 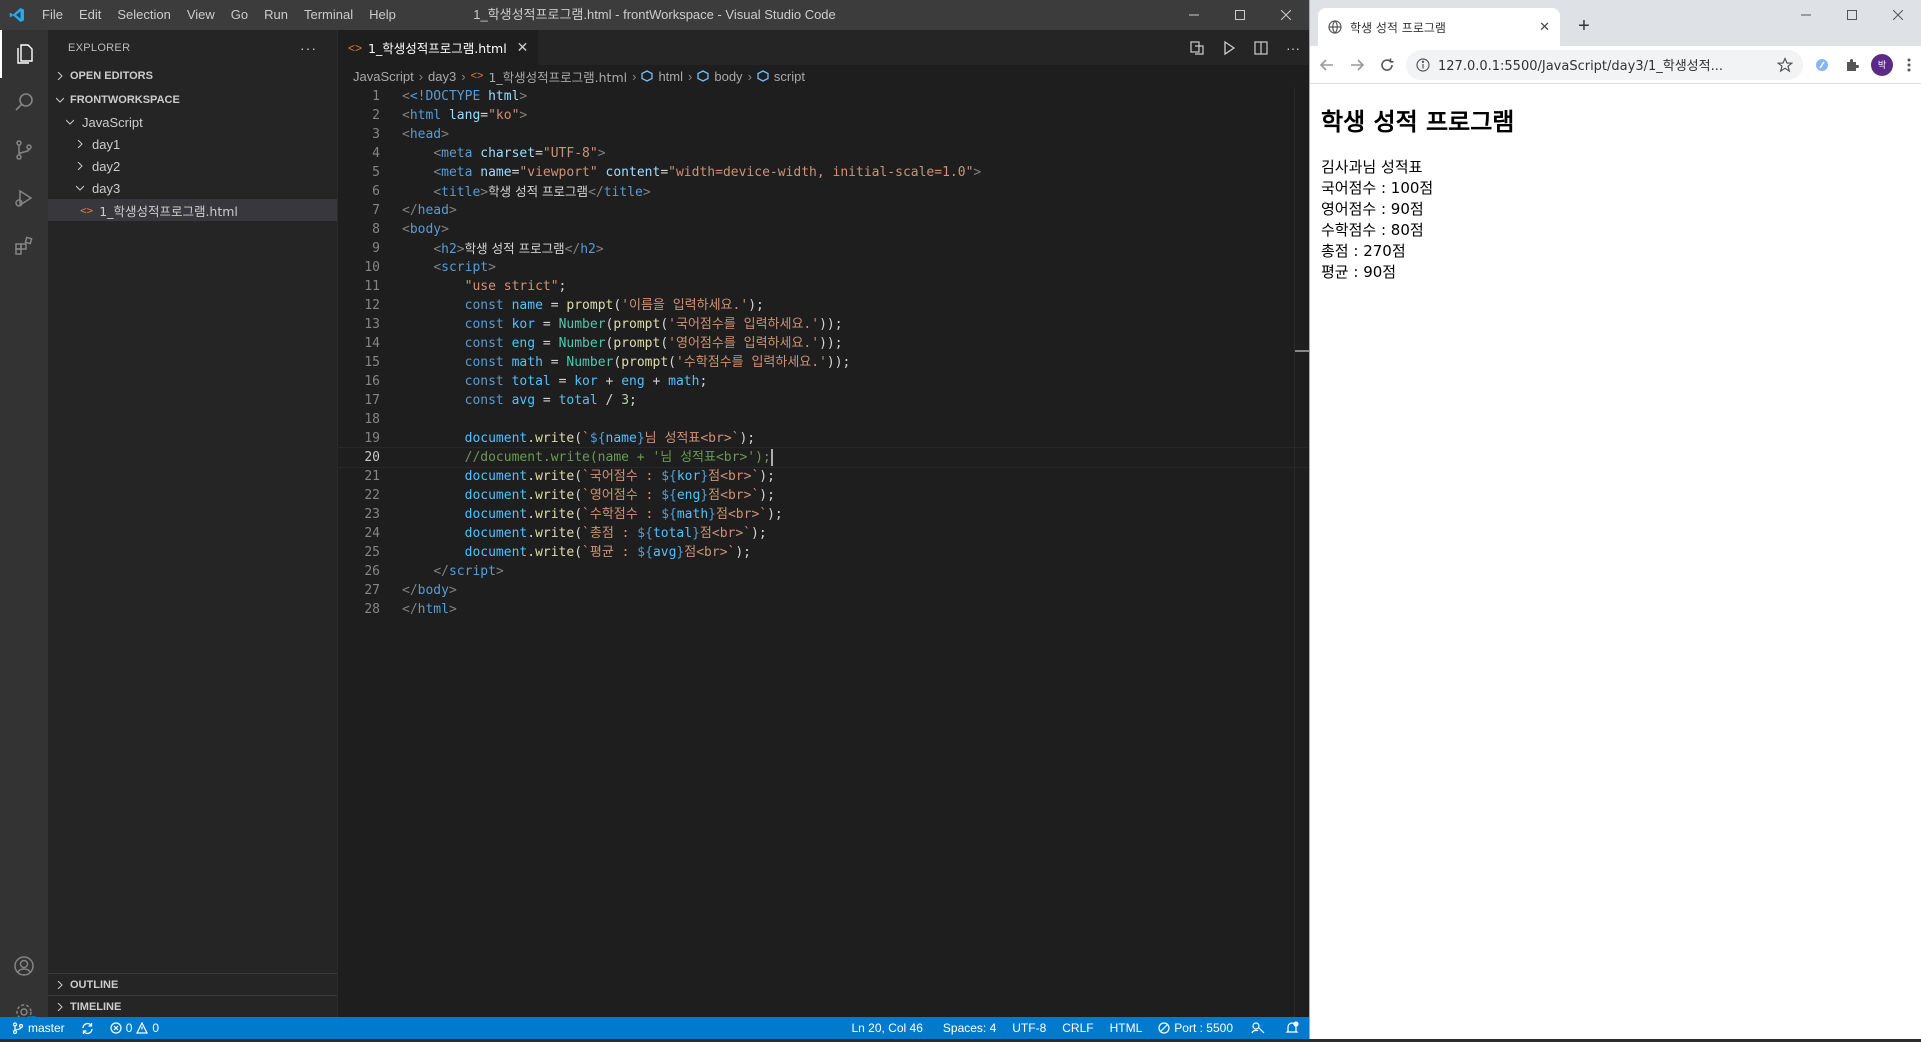 What do you see at coordinates (969, 1028) in the screenshot?
I see `indentation: Spaces: 4` at bounding box center [969, 1028].